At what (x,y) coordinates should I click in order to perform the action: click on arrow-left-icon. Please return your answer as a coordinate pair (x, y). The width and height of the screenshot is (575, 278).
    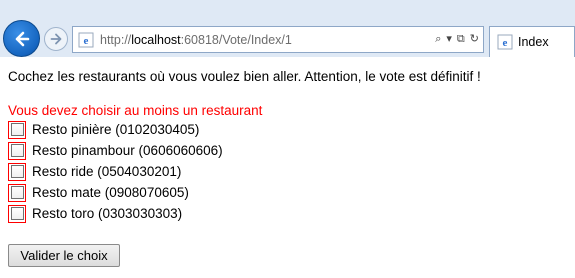
    Looking at the image, I should click on (22, 38).